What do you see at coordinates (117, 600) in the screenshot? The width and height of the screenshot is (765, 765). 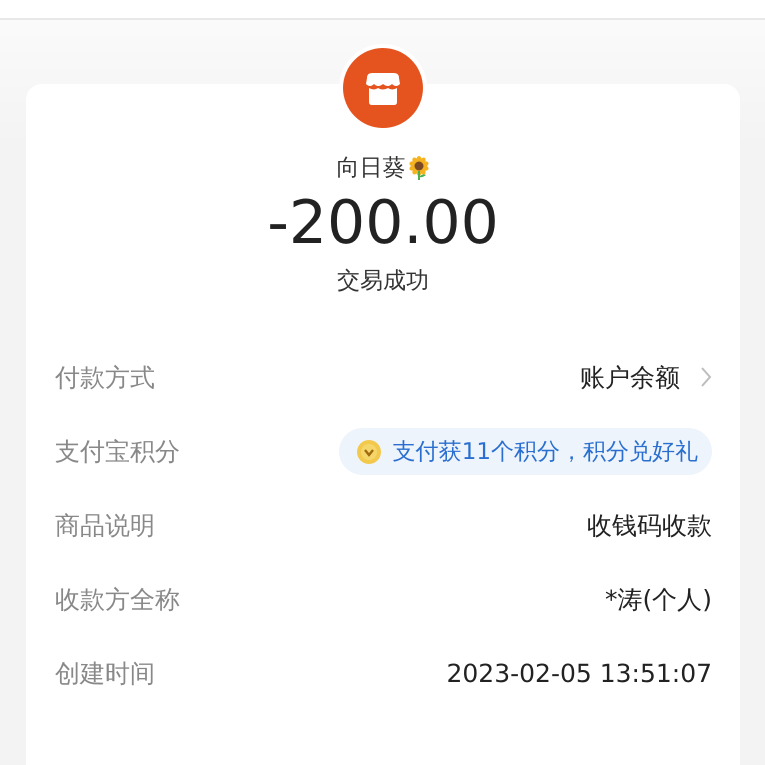 I see `row-label: 收款方全称` at bounding box center [117, 600].